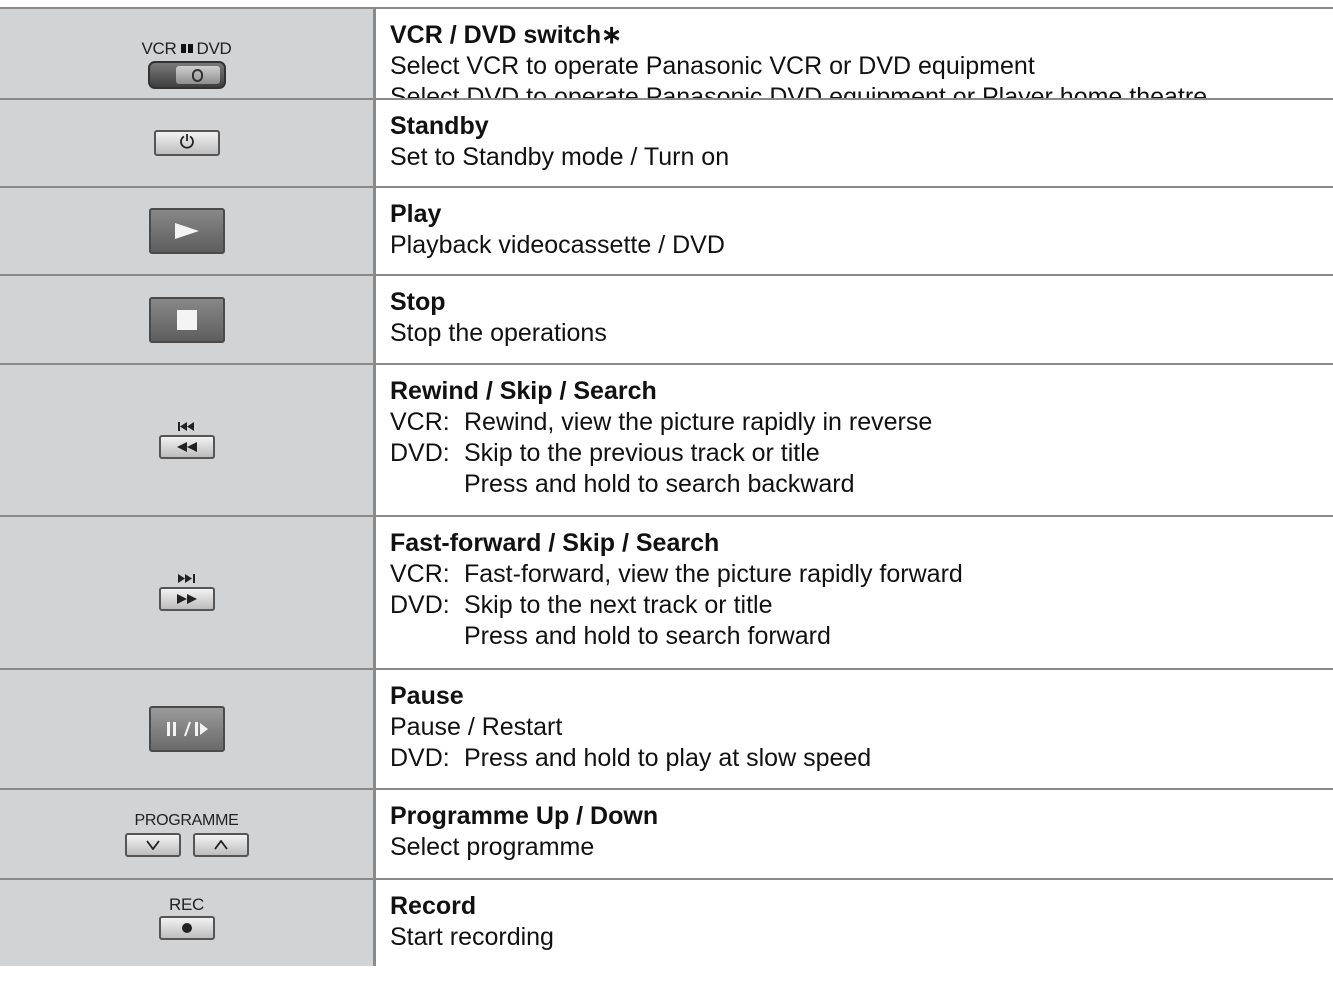 Image resolution: width=1333 pixels, height=991 pixels. What do you see at coordinates (523, 391) in the screenshot?
I see `row-title: Rewind / Skip / Search` at bounding box center [523, 391].